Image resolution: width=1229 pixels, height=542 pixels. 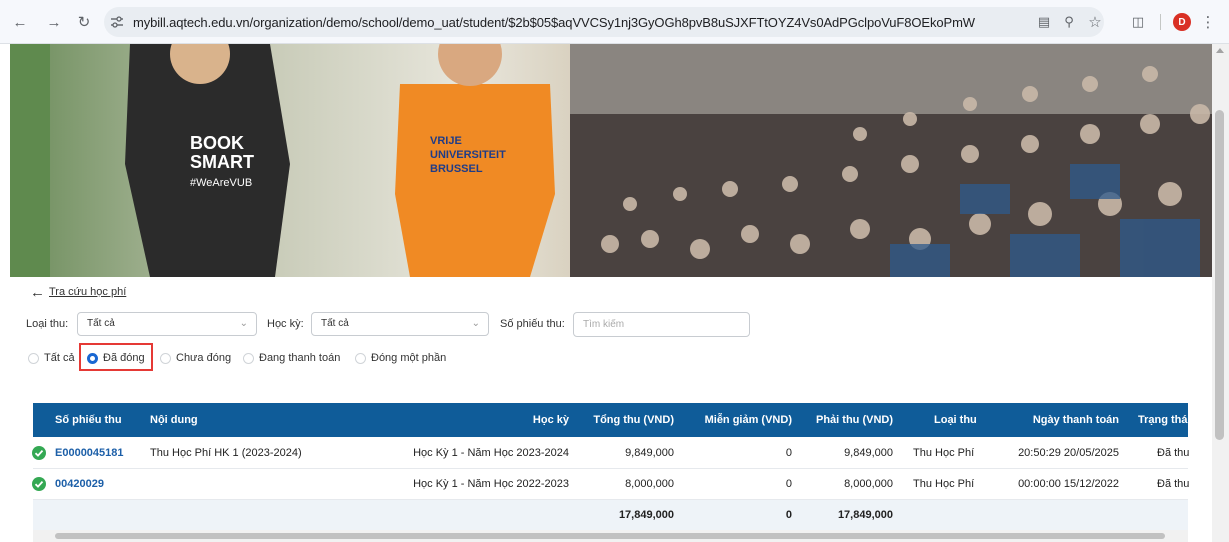 What do you see at coordinates (116, 357) in the screenshot?
I see `selection-highlight-box` at bounding box center [116, 357].